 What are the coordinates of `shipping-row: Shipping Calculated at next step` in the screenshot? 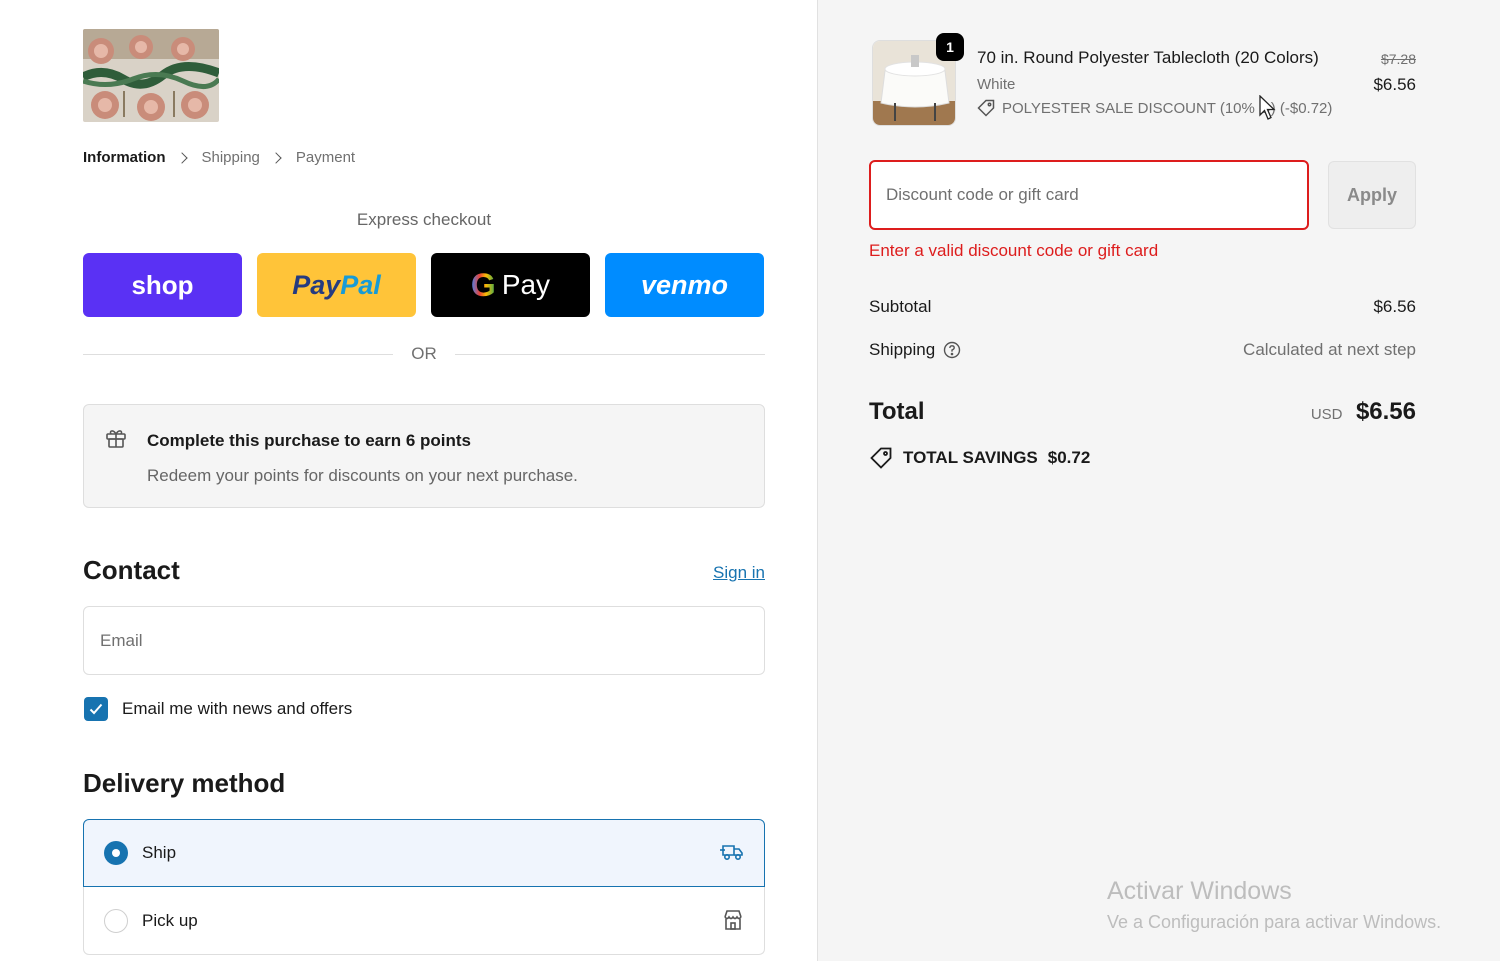 It's located at (1142, 350).